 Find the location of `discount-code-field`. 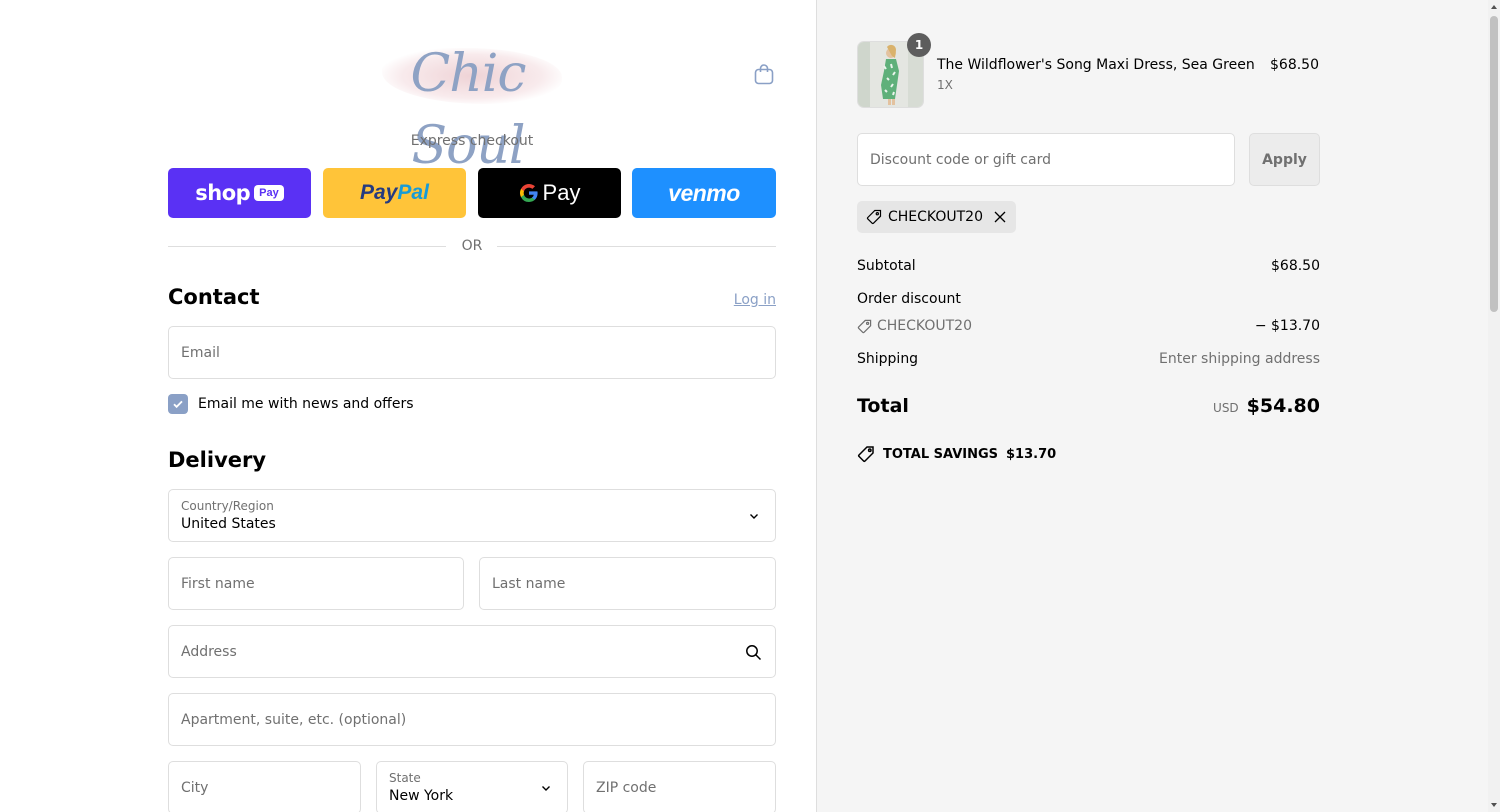

discount-code-field is located at coordinates (1046, 159).